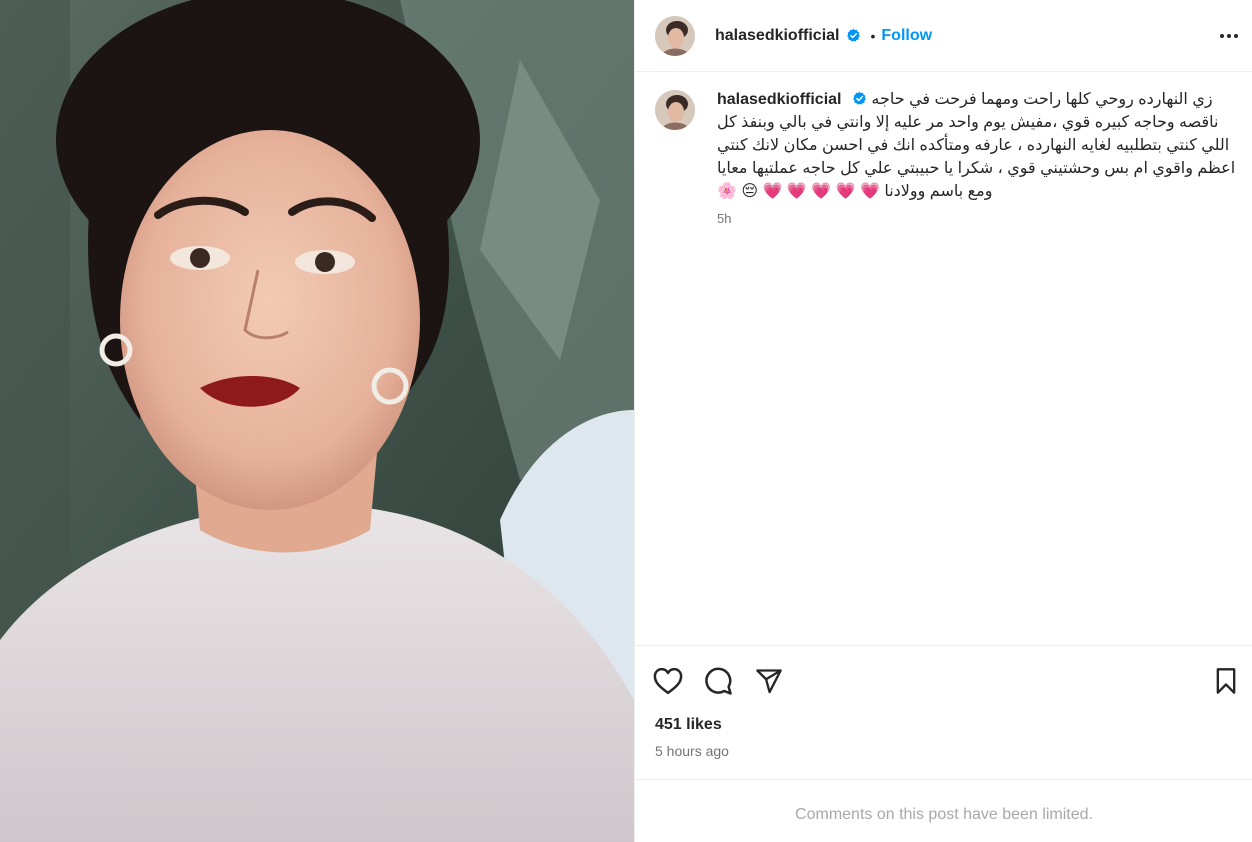 This screenshot has height=842, width=1252. Describe the element at coordinates (944, 814) in the screenshot. I see `comments-limited-notice: Comments on this post have been limited.` at that location.